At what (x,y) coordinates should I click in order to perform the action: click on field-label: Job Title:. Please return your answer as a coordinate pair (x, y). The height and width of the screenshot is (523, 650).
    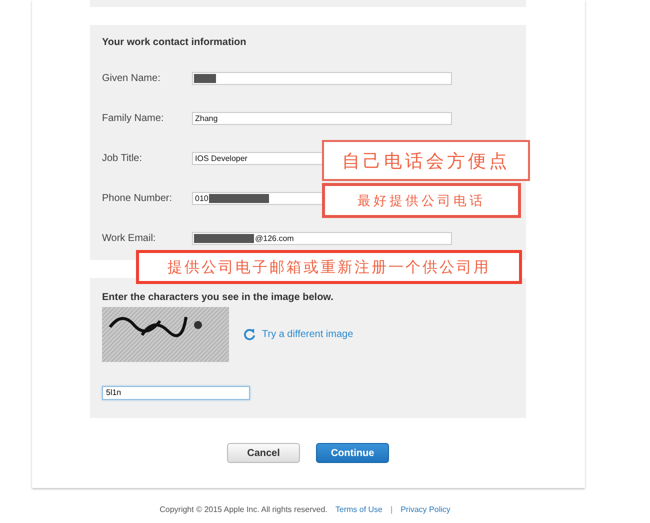
    Looking at the image, I should click on (123, 158).